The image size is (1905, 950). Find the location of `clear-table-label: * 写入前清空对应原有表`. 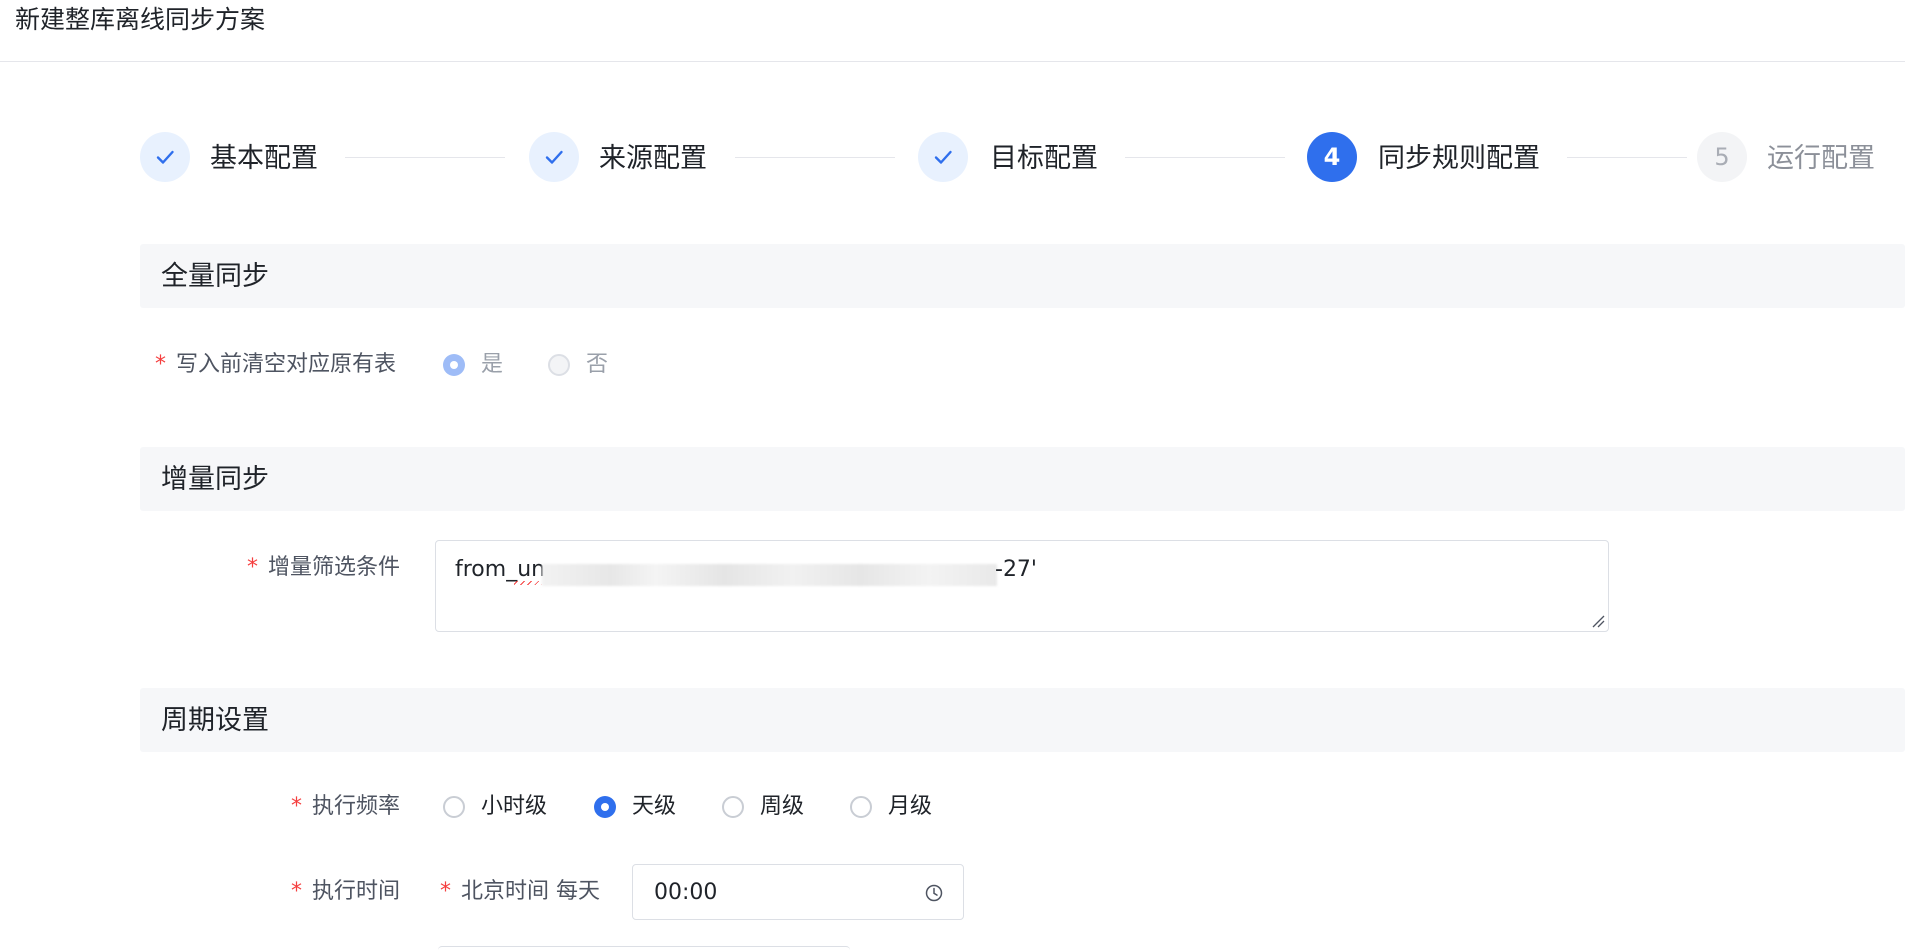

clear-table-label: * 写入前清空对应原有表 is located at coordinates (275, 365).